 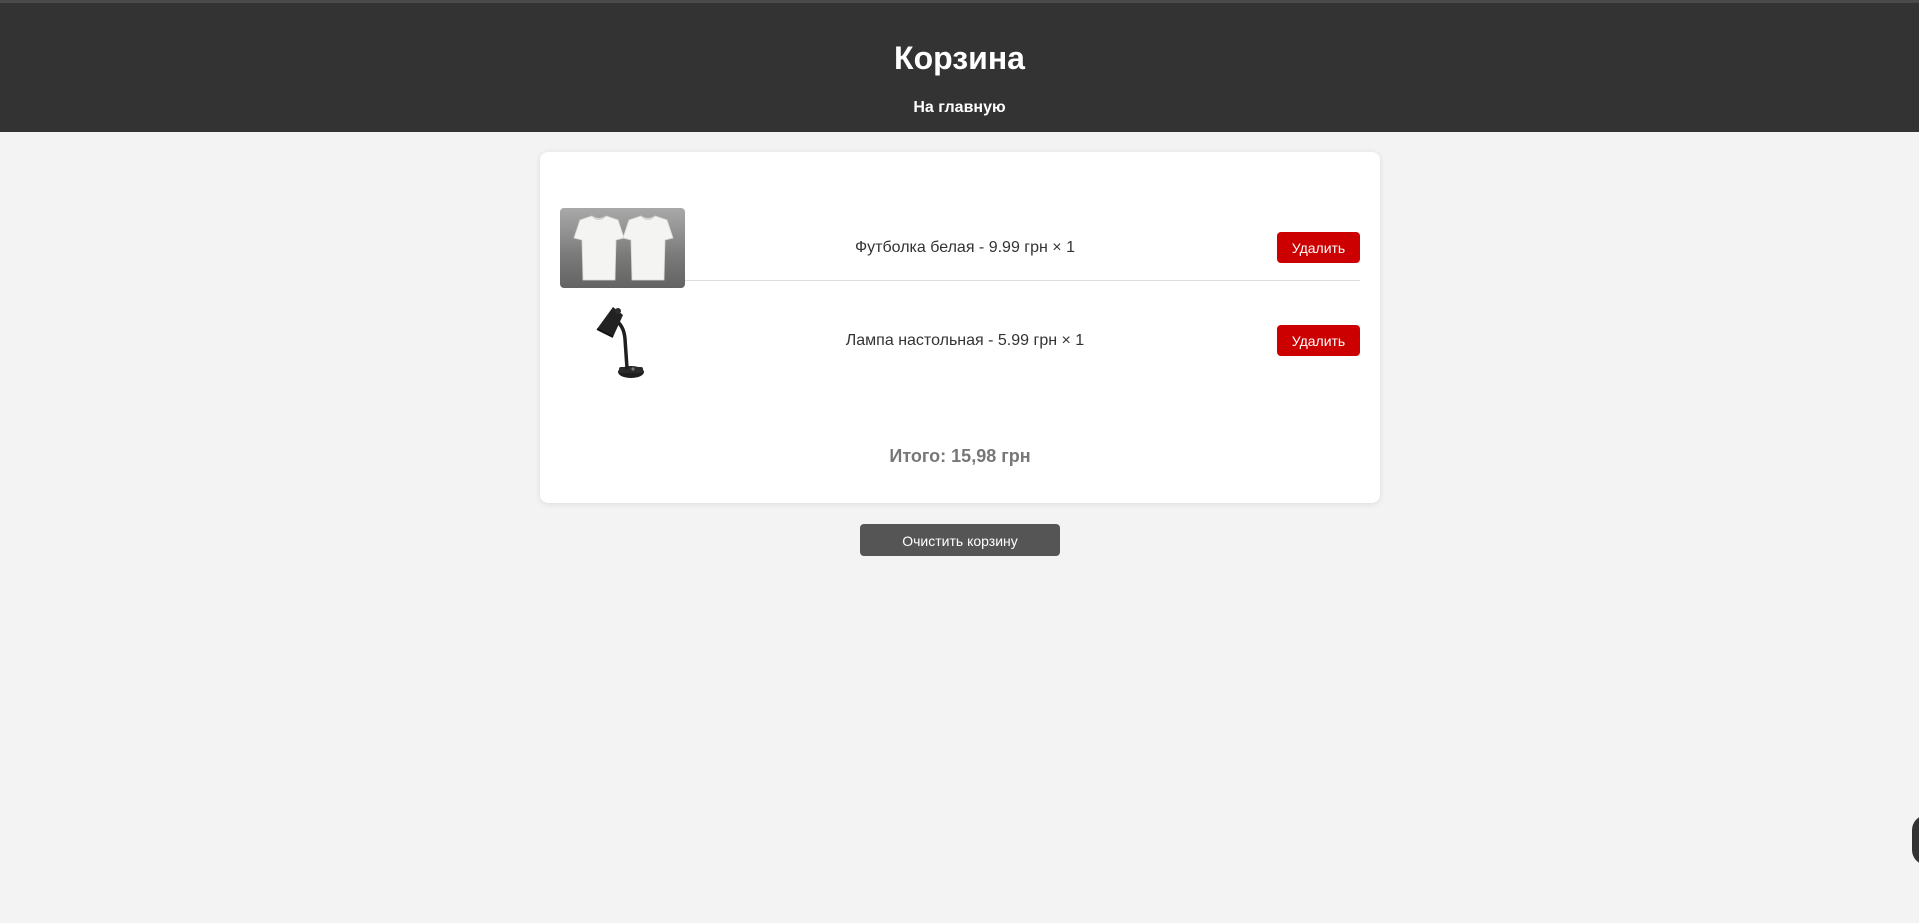 I want to click on clear-cart-button: Очистить корзину, so click(x=960, y=540).